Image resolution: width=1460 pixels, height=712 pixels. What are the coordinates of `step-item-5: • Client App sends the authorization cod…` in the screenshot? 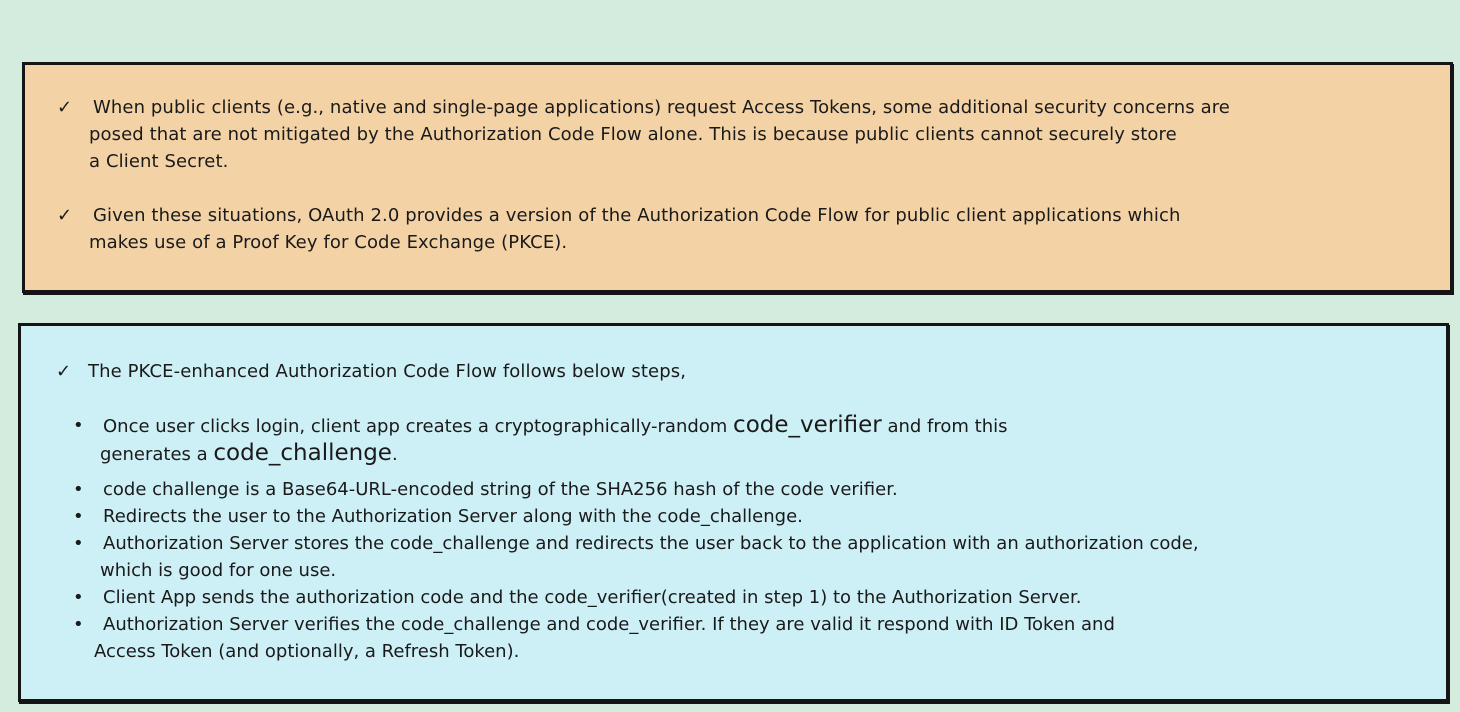 It's located at (577, 597).